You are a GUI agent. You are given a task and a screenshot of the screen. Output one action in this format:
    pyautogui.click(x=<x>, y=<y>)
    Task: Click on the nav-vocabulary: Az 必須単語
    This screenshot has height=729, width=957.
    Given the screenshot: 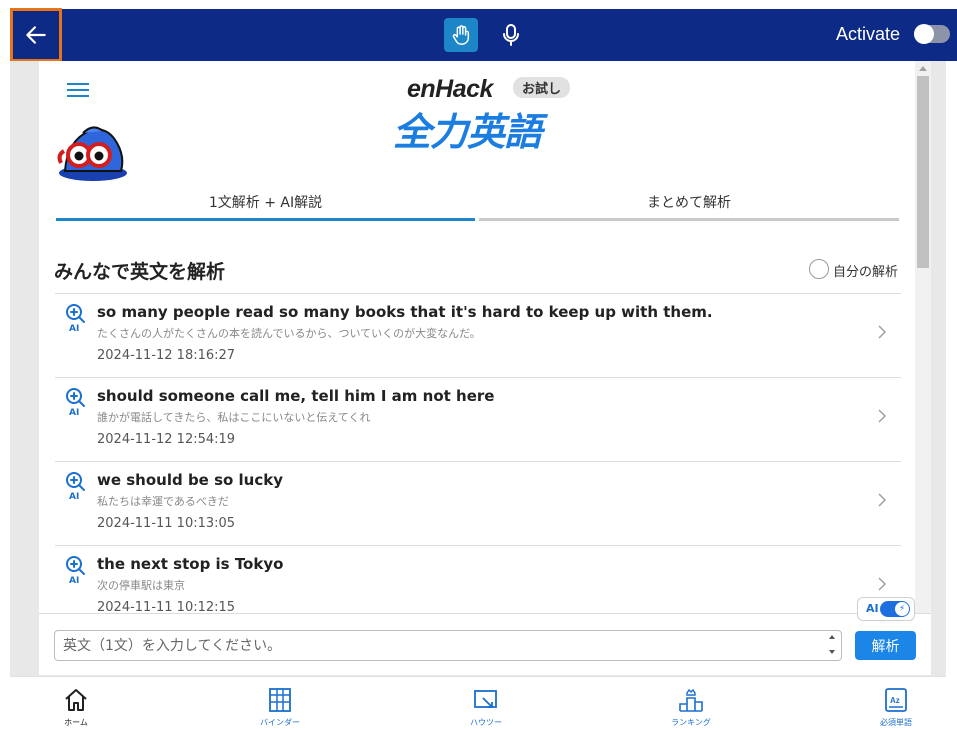 What is the action you would take?
    pyautogui.click(x=896, y=703)
    